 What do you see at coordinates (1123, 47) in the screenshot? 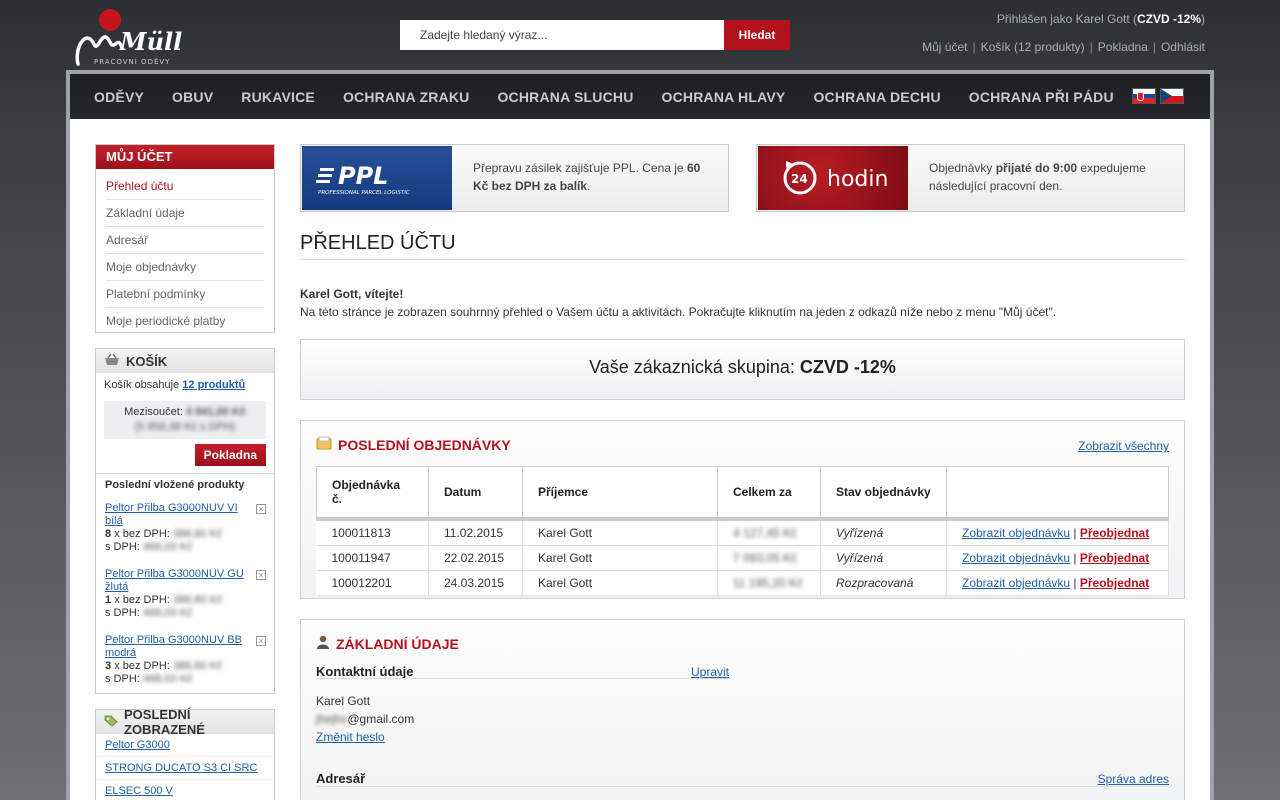
I see `checkout-link: Pokladna` at bounding box center [1123, 47].